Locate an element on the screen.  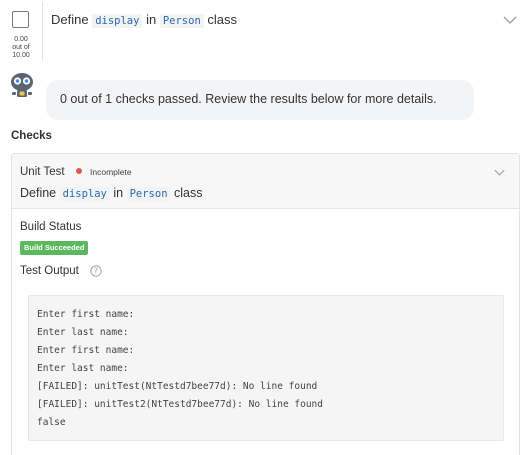
task-title-prefix: Define is located at coordinates (70, 19).